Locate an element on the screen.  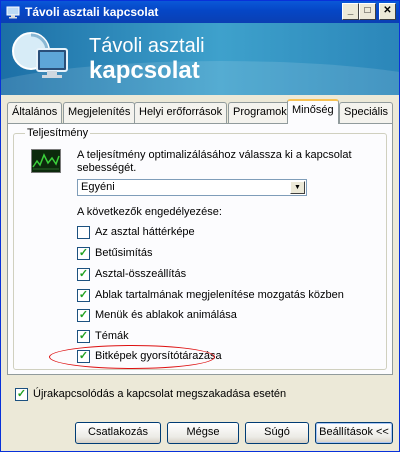
cancel-button: Mégse is located at coordinates (203, 433).